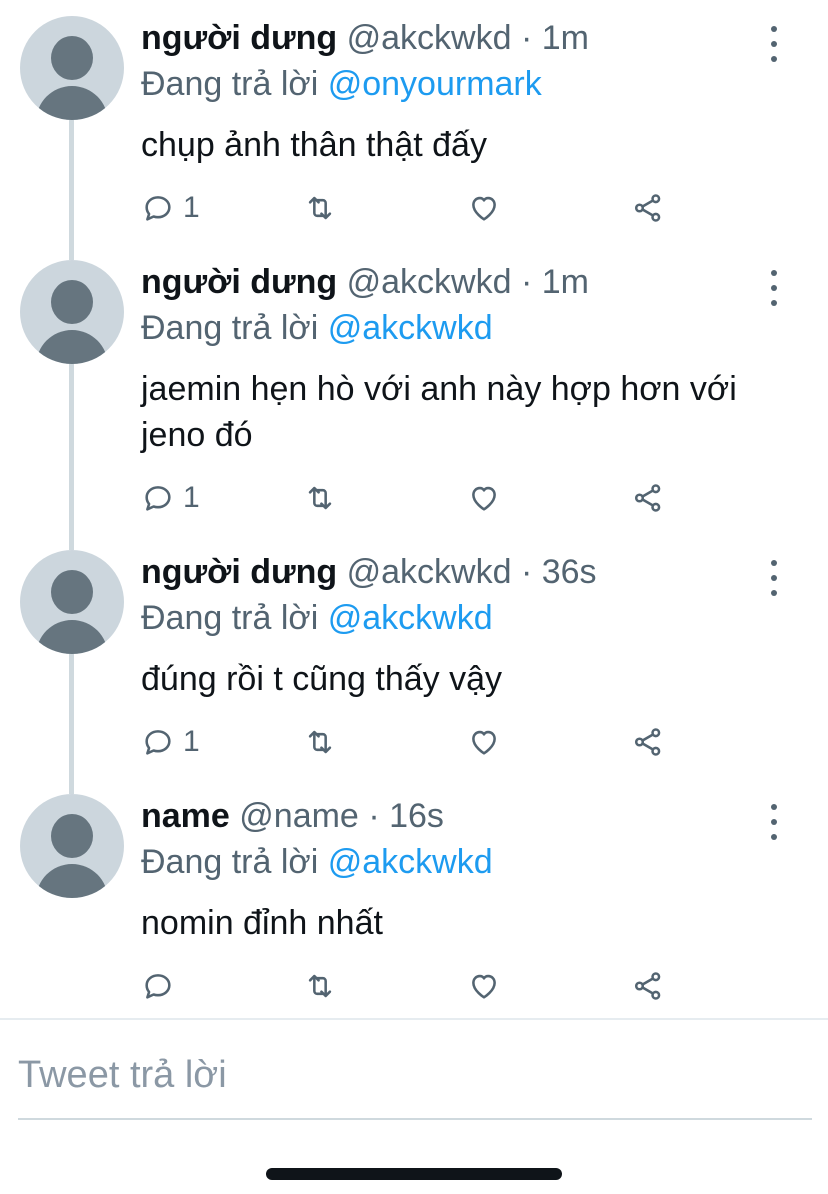  What do you see at coordinates (421, 986) in the screenshot?
I see `tweet-actions` at bounding box center [421, 986].